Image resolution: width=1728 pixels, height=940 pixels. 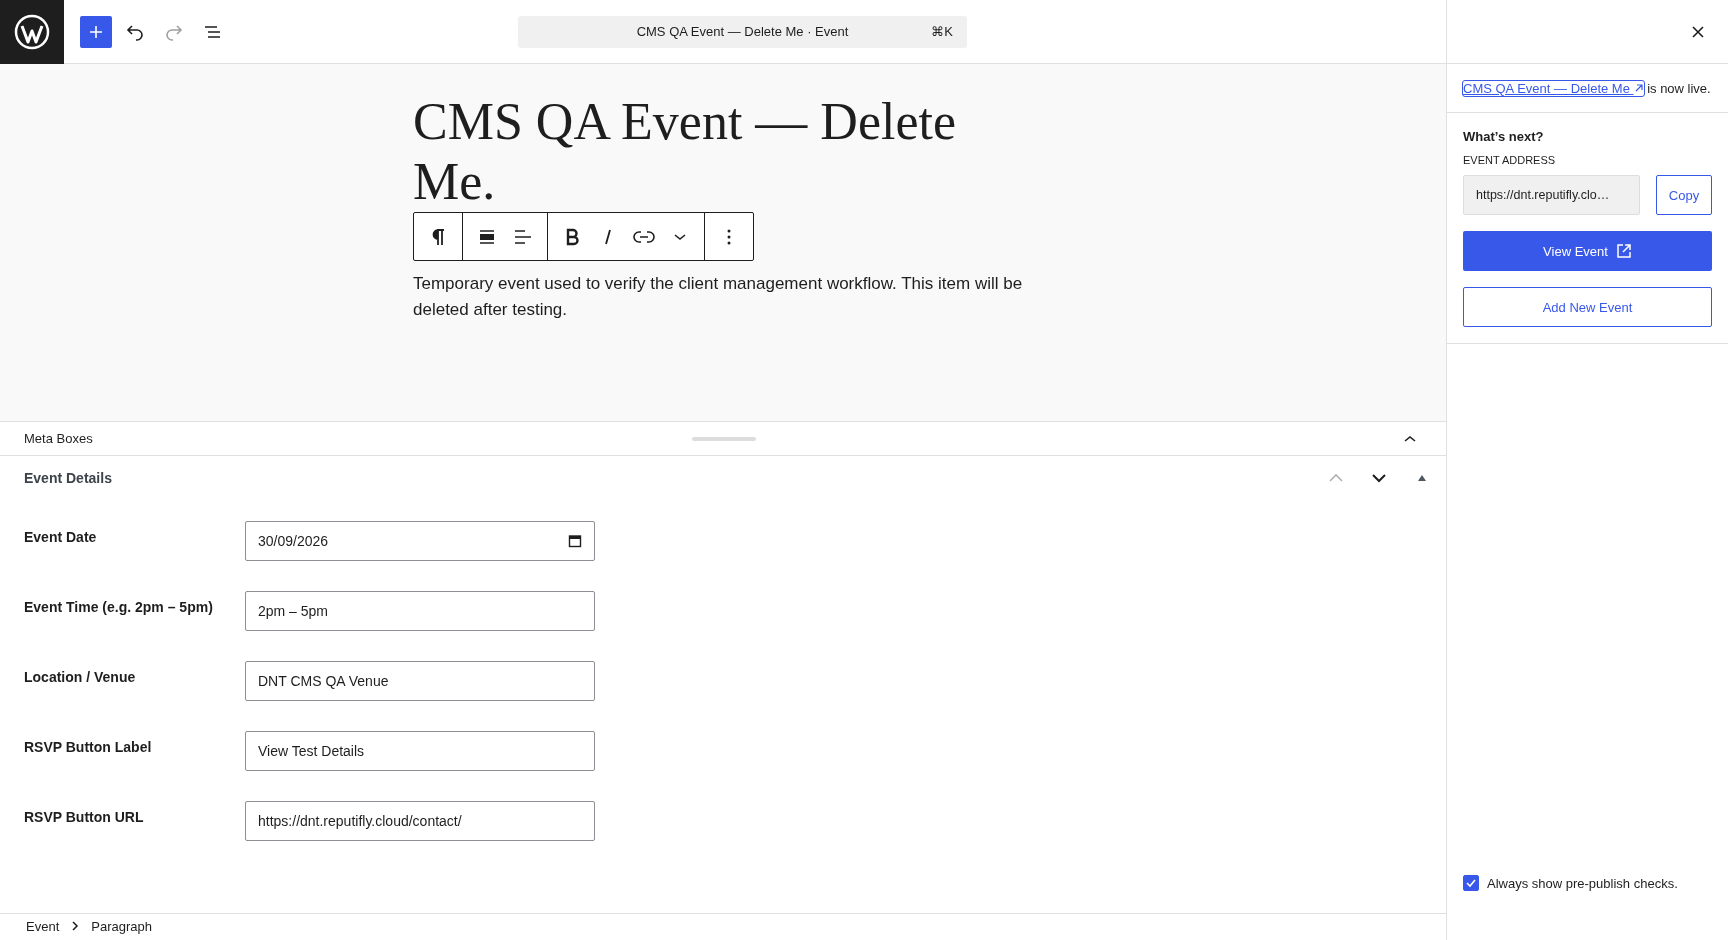 What do you see at coordinates (420, 821) in the screenshot?
I see `text-field: https://dnt.reputifly.cloud/contact/` at bounding box center [420, 821].